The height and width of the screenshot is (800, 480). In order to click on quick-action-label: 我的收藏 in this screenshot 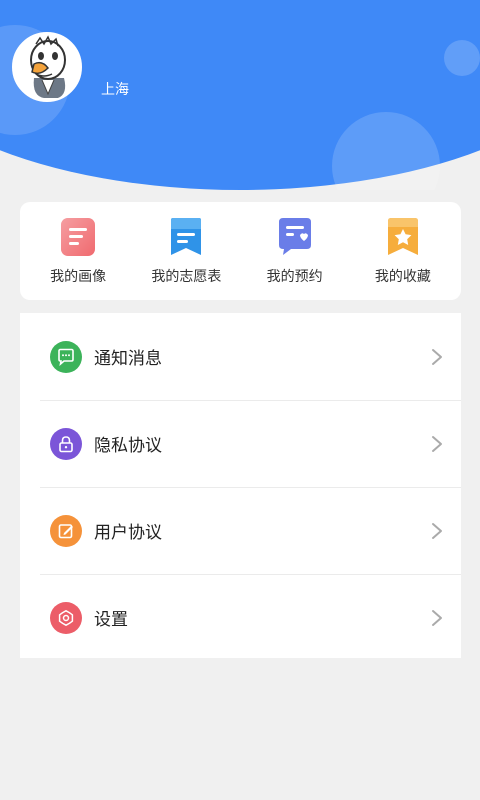, I will do `click(402, 276)`.